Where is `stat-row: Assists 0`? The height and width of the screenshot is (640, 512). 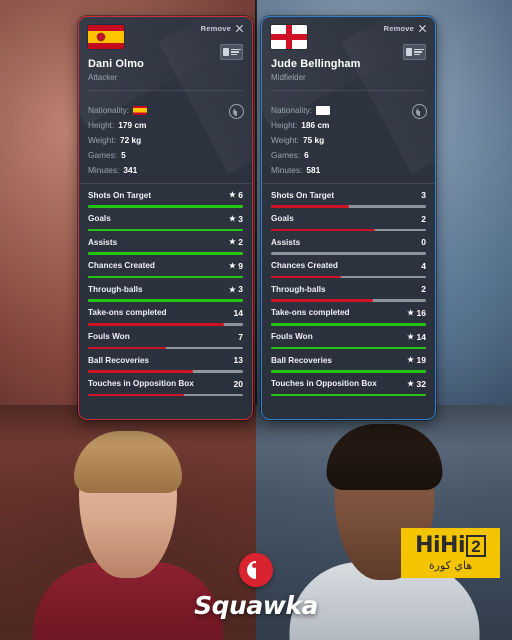 stat-row: Assists 0 is located at coordinates (348, 243).